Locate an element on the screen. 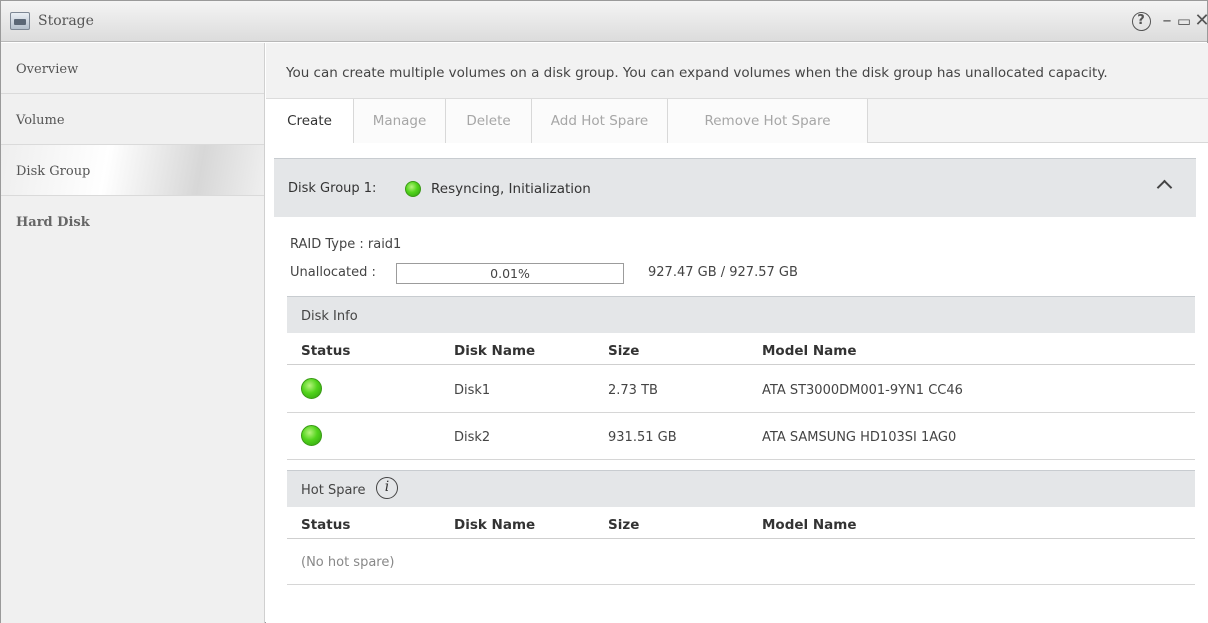  storage-app-icon is located at coordinates (20, 21).